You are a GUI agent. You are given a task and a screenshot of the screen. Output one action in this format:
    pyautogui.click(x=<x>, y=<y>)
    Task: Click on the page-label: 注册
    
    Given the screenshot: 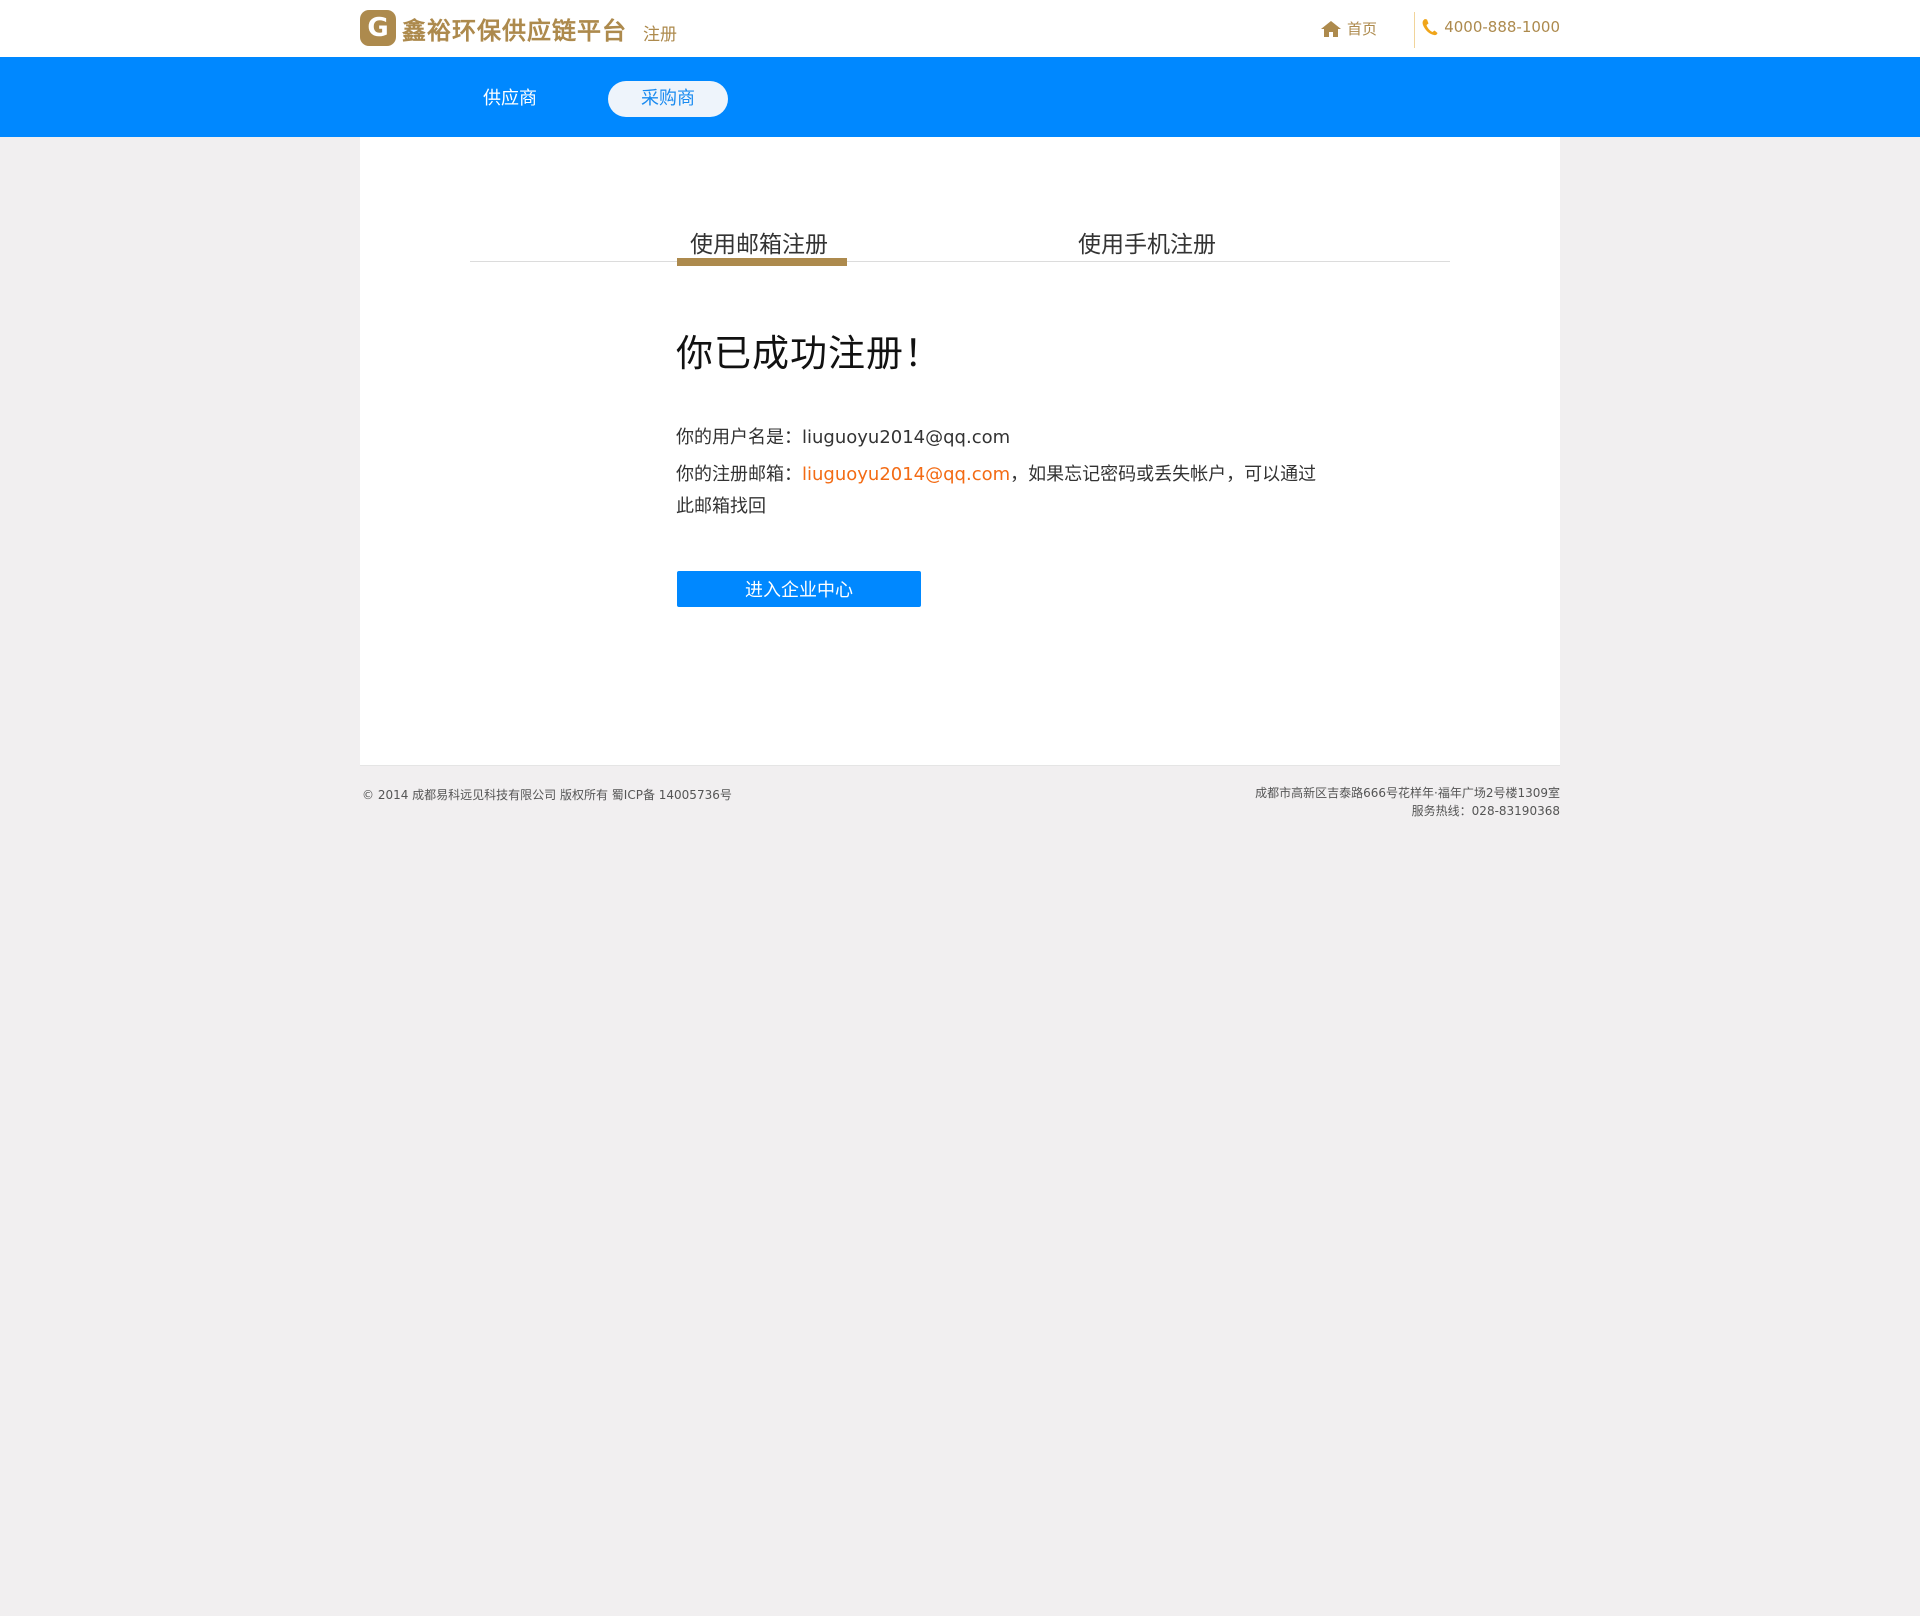 What is the action you would take?
    pyautogui.click(x=660, y=35)
    